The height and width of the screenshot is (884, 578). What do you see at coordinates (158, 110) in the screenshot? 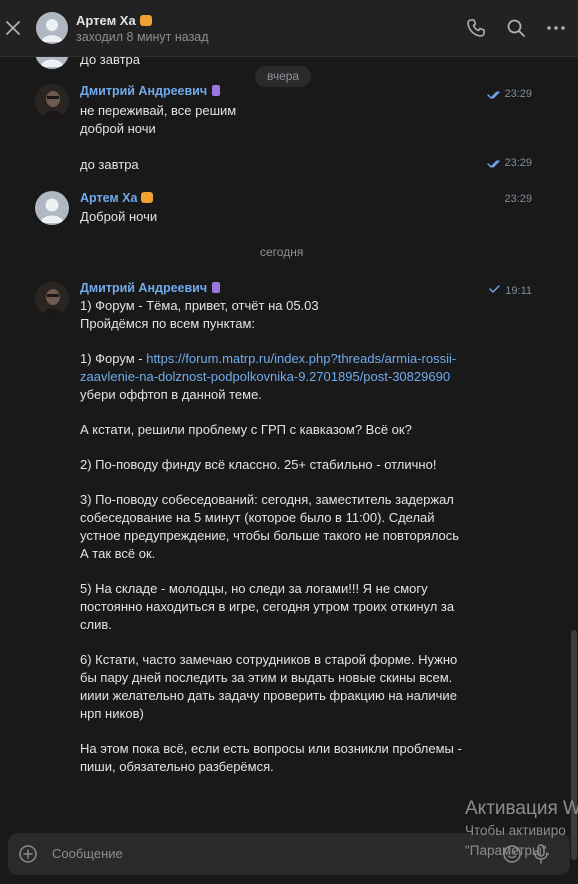
I see `message-text: не переживай, все решим` at bounding box center [158, 110].